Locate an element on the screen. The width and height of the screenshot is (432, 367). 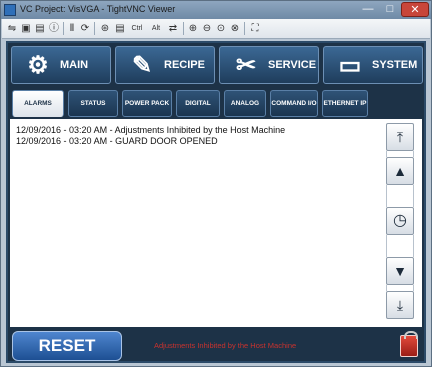
subtab-alarms: ALARMS is located at coordinates (38, 103).